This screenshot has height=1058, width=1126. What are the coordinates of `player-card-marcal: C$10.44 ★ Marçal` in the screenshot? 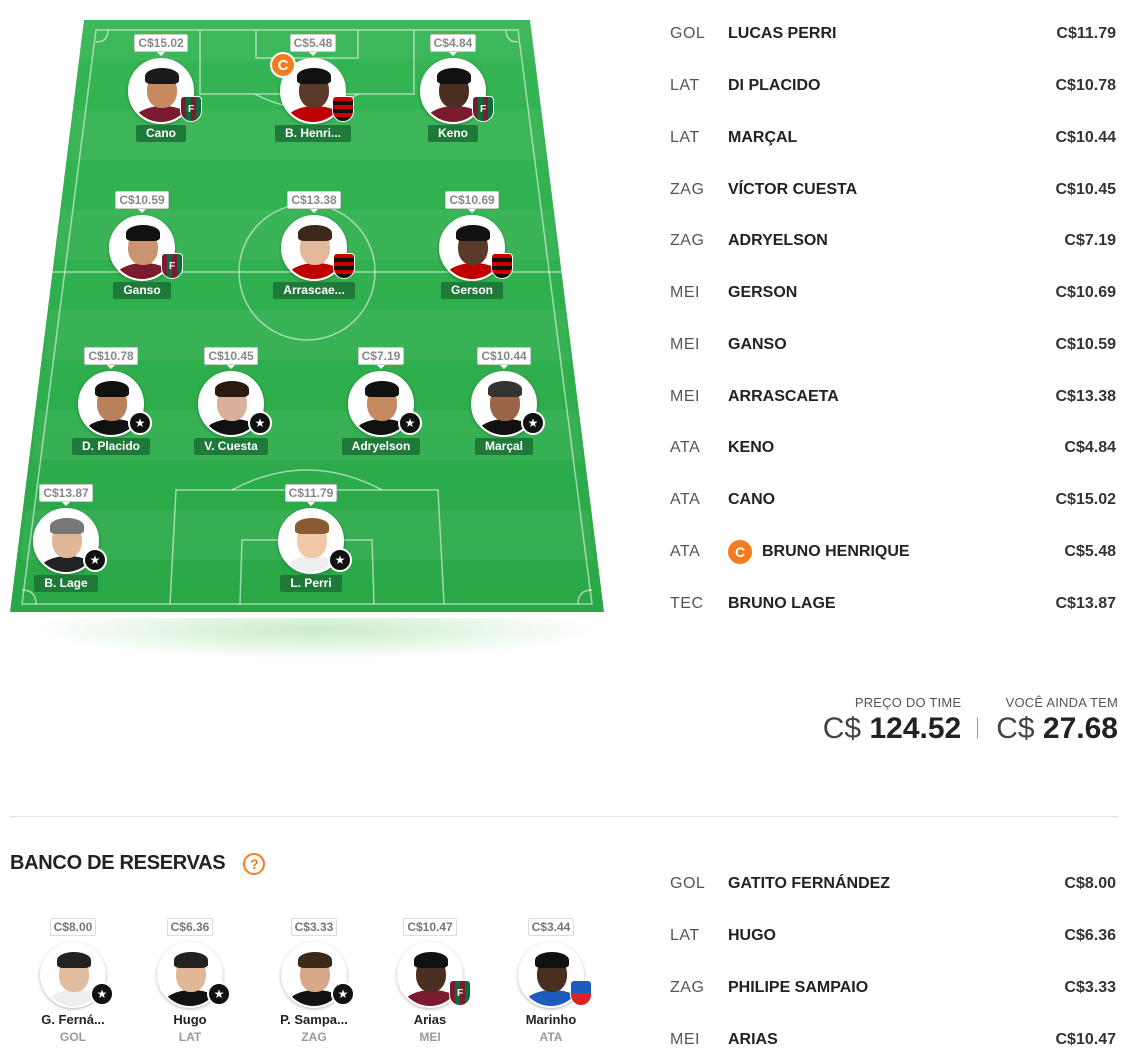 It's located at (504, 401).